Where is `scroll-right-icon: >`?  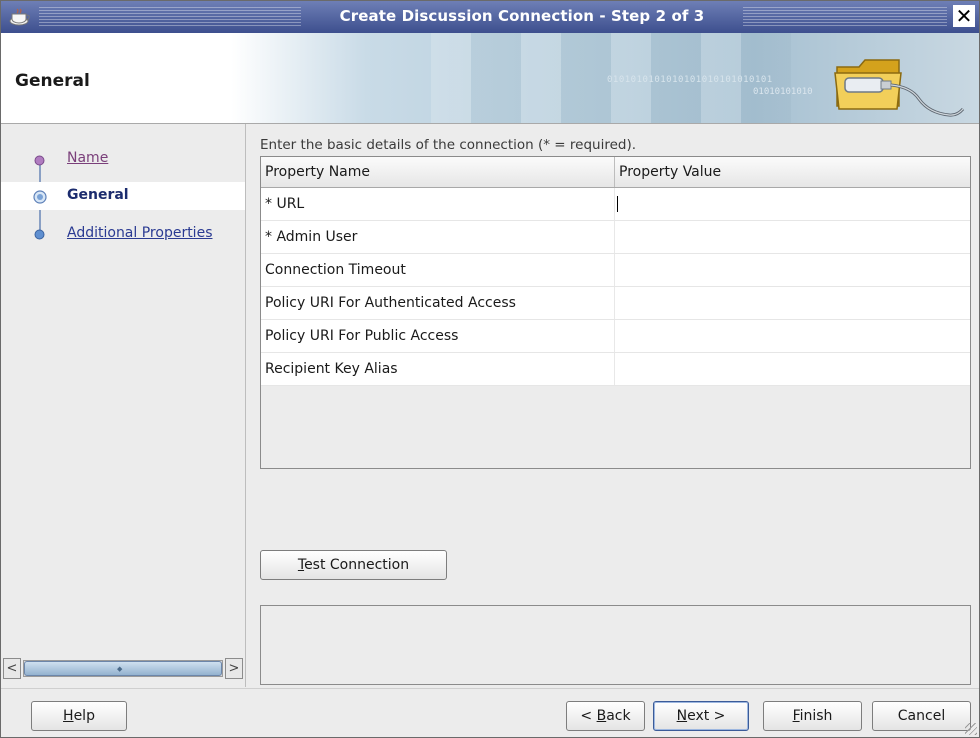
scroll-right-icon: > is located at coordinates (234, 668).